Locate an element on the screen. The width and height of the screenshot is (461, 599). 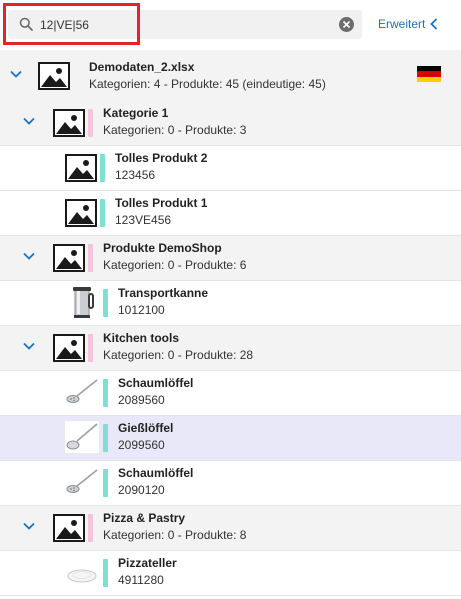
search-toolbar: Erweitert is located at coordinates (230, 25).